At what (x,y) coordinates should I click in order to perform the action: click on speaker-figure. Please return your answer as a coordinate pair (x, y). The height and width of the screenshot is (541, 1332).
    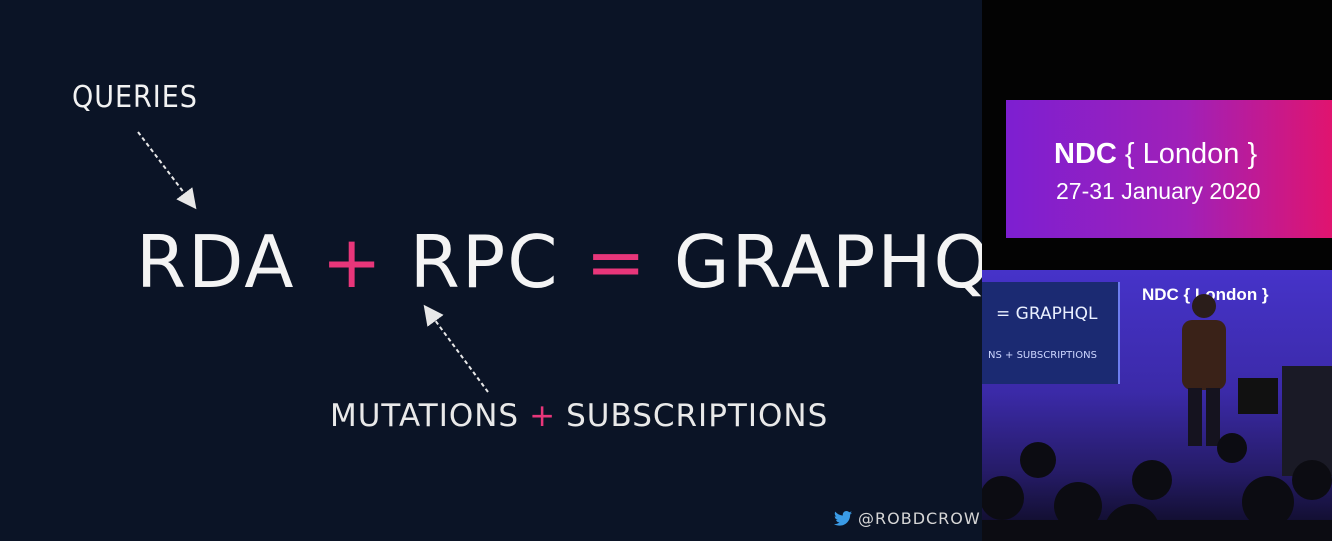
    Looking at the image, I should click on (1204, 370).